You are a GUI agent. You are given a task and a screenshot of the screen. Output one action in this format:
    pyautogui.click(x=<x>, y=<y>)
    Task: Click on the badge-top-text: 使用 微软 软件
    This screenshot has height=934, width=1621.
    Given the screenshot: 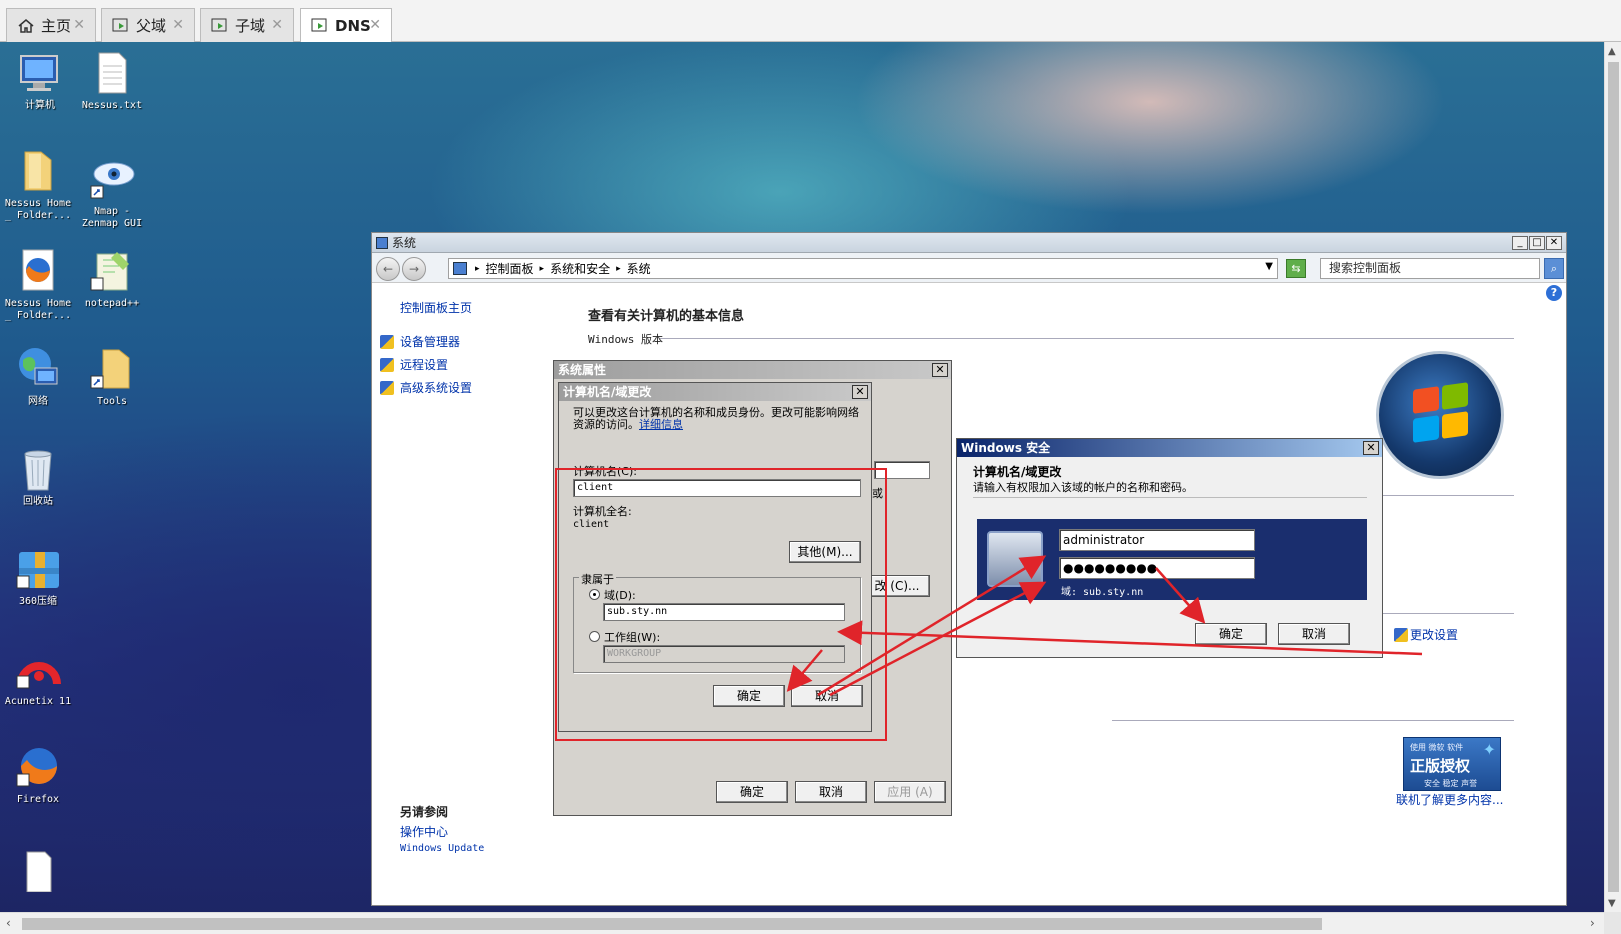 What is the action you would take?
    pyautogui.click(x=1437, y=747)
    